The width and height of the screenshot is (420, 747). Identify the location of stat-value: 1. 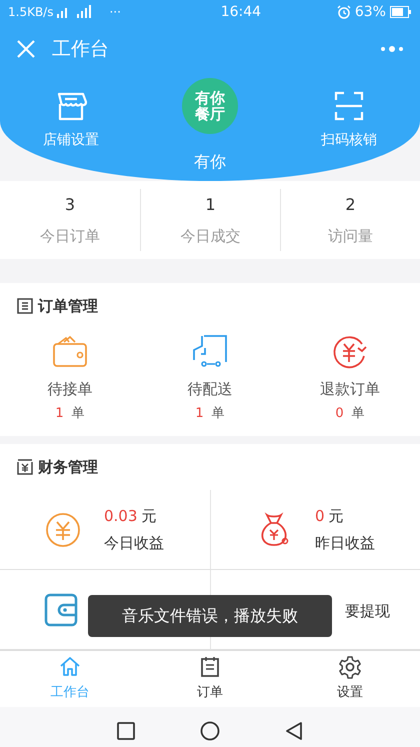
(210, 205).